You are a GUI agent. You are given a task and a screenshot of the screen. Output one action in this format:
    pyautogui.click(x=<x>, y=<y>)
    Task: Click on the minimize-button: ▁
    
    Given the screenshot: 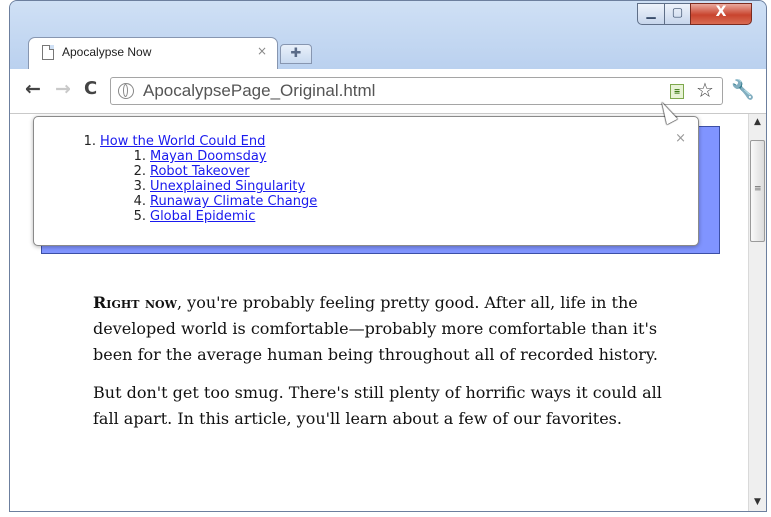 What is the action you would take?
    pyautogui.click(x=651, y=14)
    